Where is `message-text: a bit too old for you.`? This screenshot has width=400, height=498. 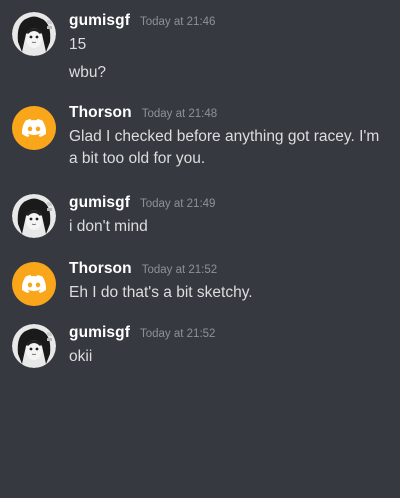 message-text: a bit too old for you. is located at coordinates (137, 158).